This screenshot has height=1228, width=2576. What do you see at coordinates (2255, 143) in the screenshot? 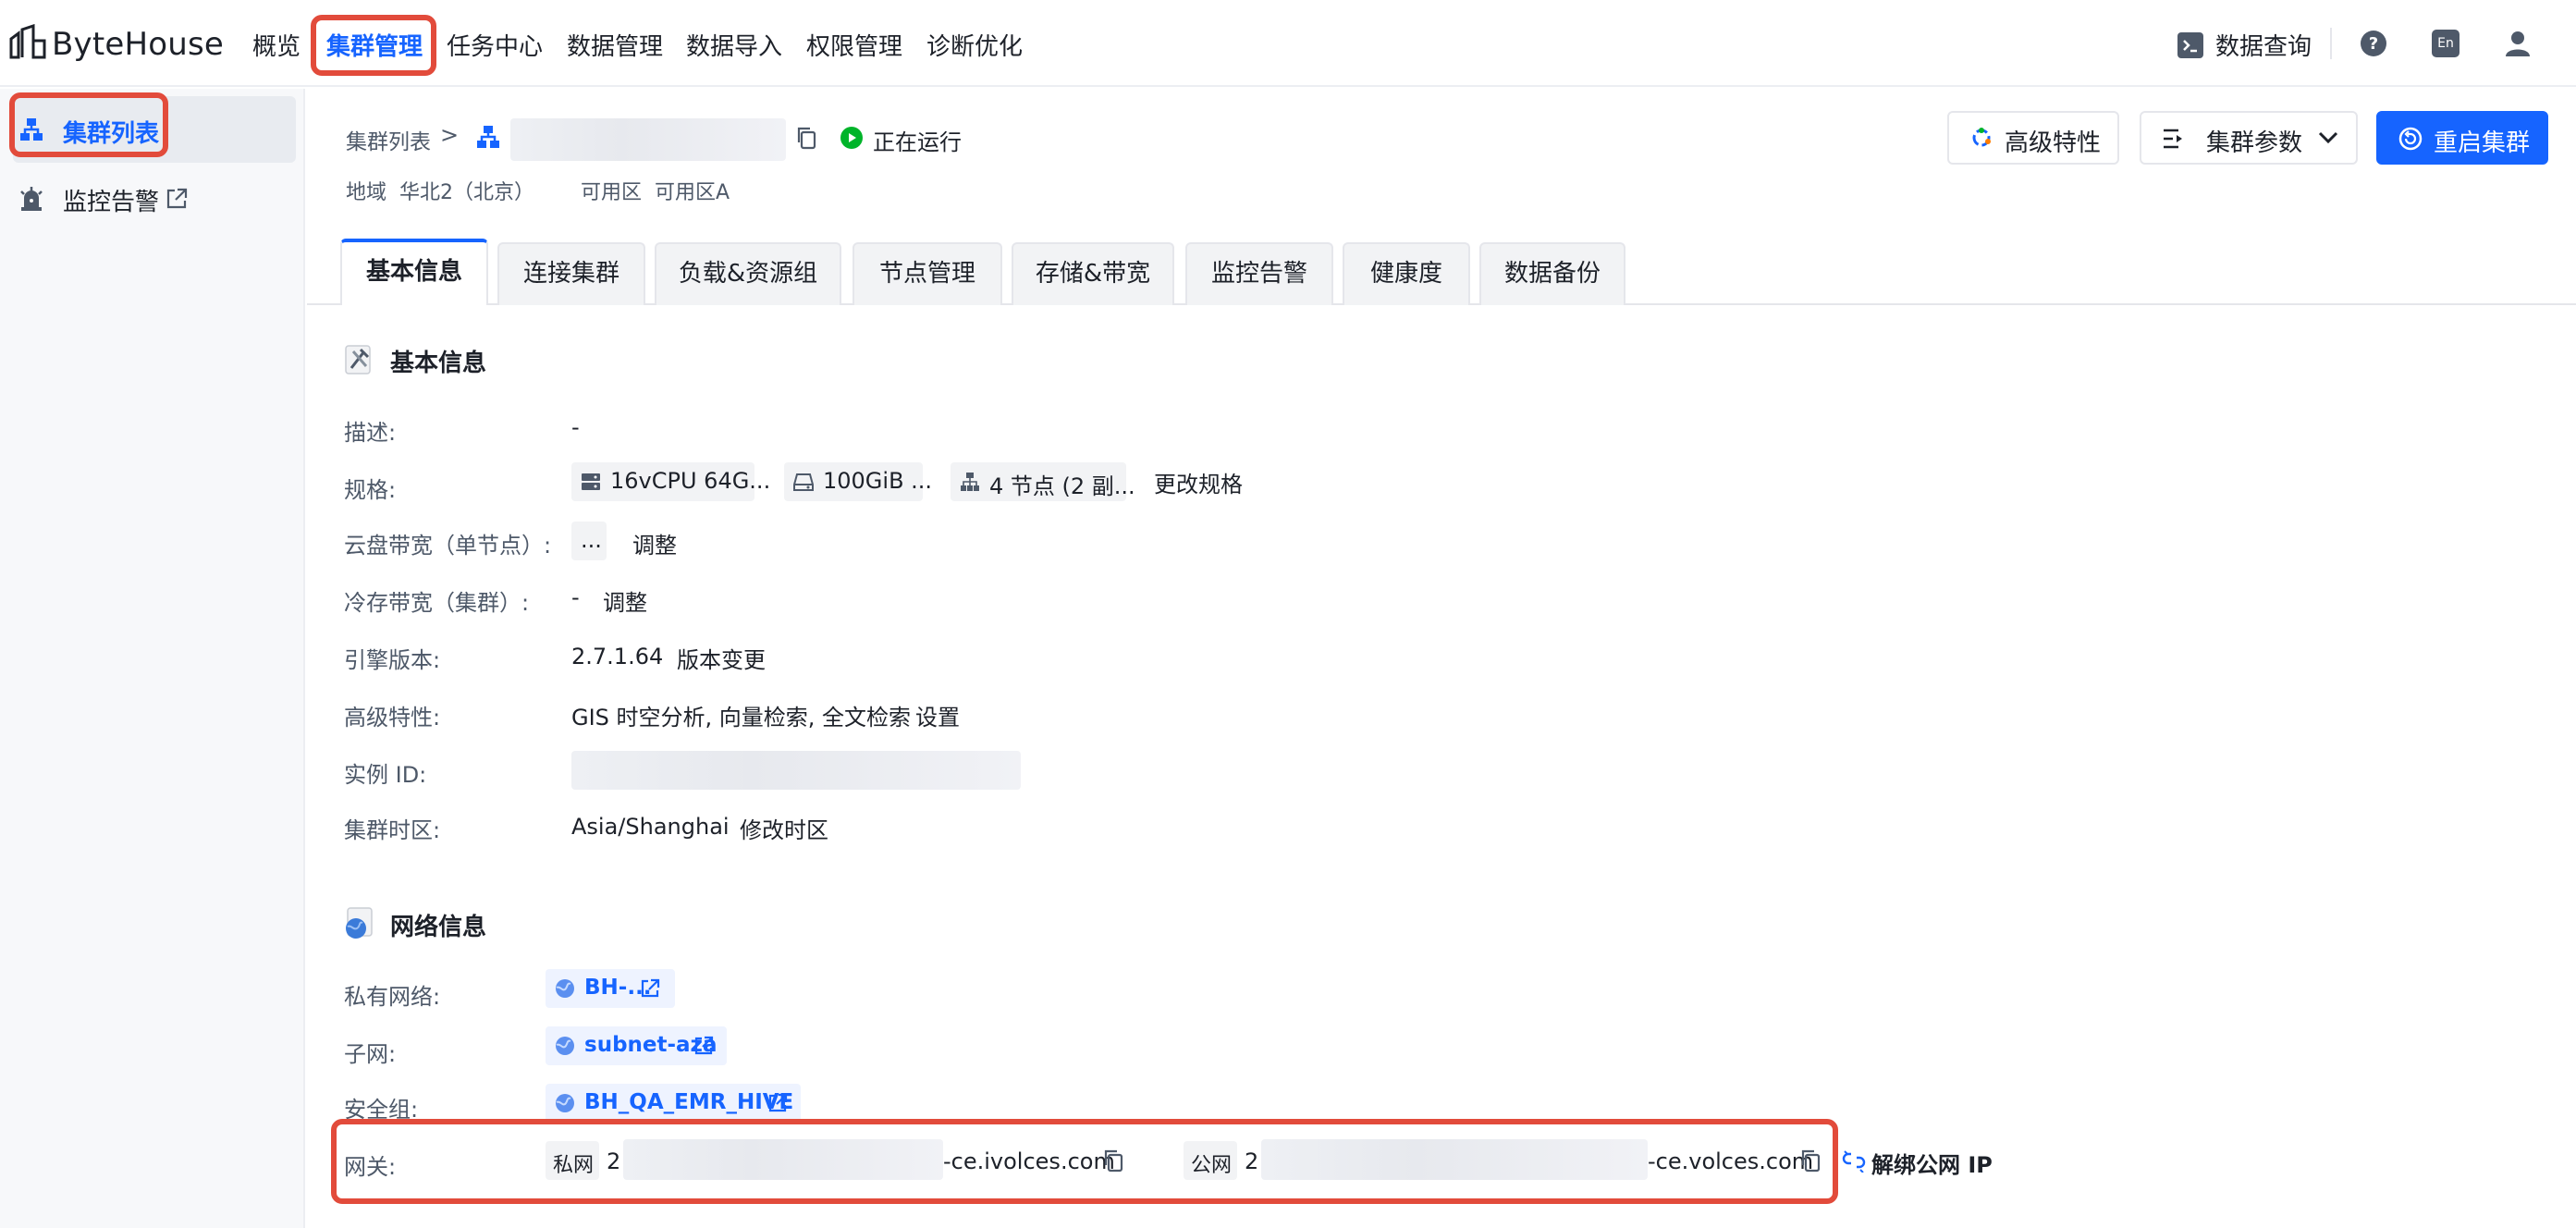
I see `cluster-params-label: 集群参数` at bounding box center [2255, 143].